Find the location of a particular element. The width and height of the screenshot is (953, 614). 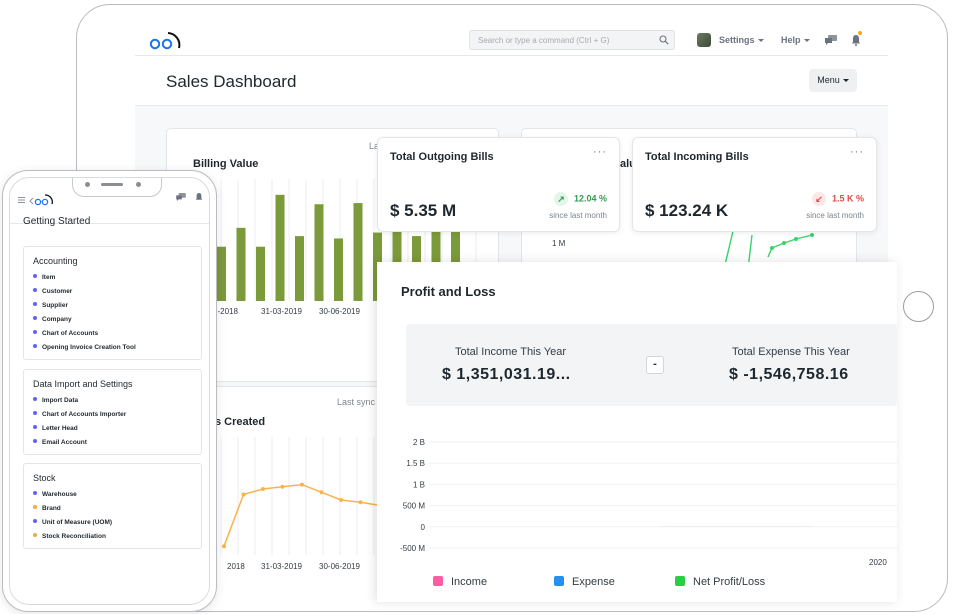

y-tick-label: 500 M is located at coordinates (414, 506).